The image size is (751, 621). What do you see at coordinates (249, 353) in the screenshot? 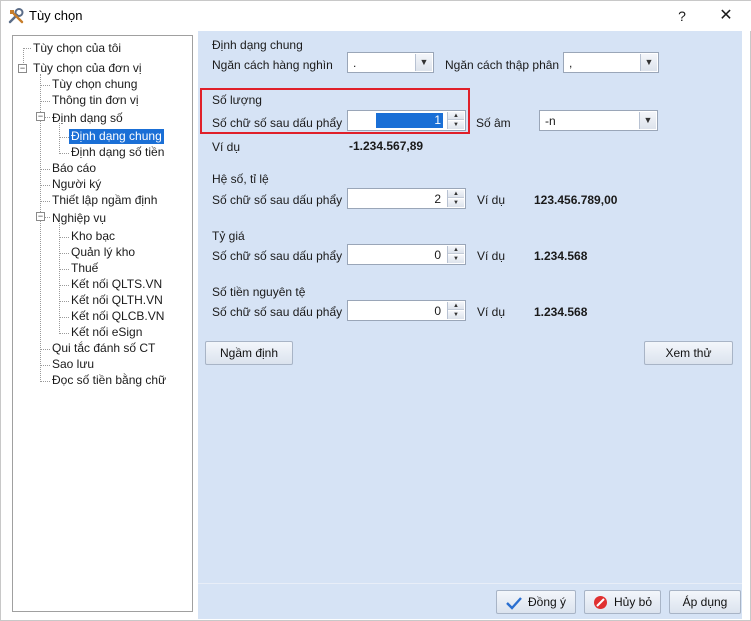
I see `default-button: Ngầm định` at bounding box center [249, 353].